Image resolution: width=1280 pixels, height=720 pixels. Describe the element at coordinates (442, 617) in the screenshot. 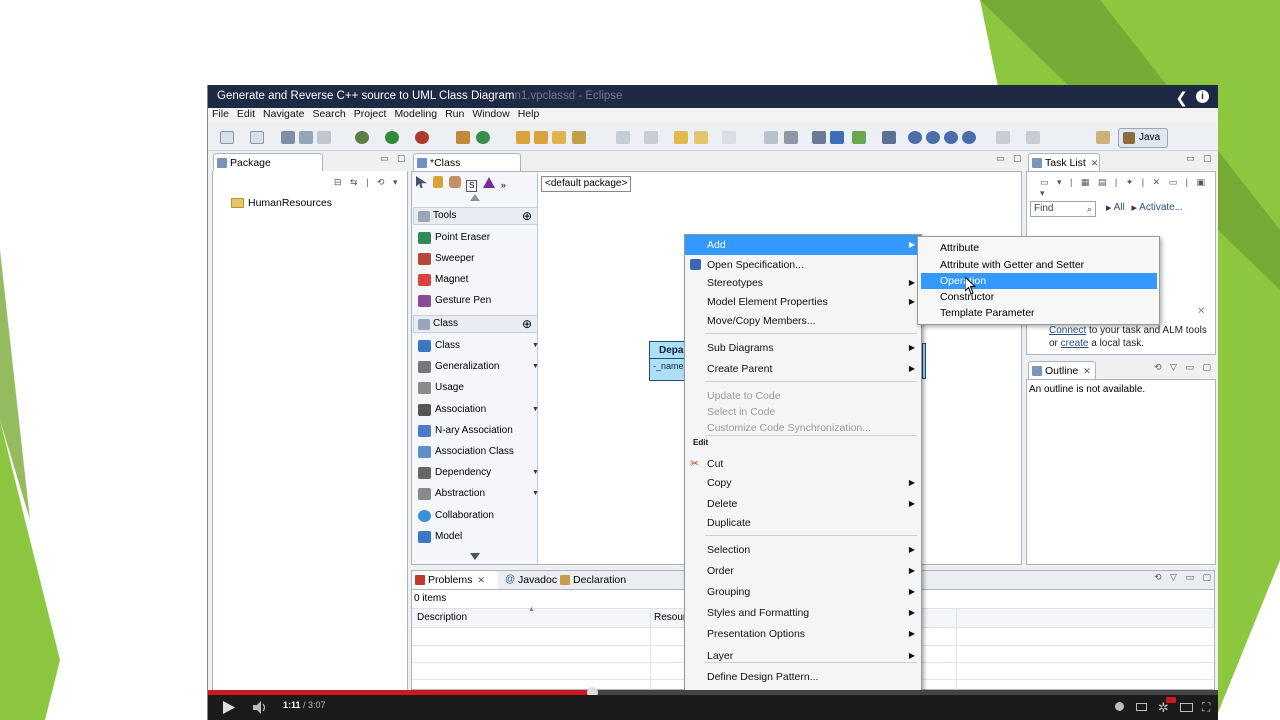

I see `column-description: Description` at that location.